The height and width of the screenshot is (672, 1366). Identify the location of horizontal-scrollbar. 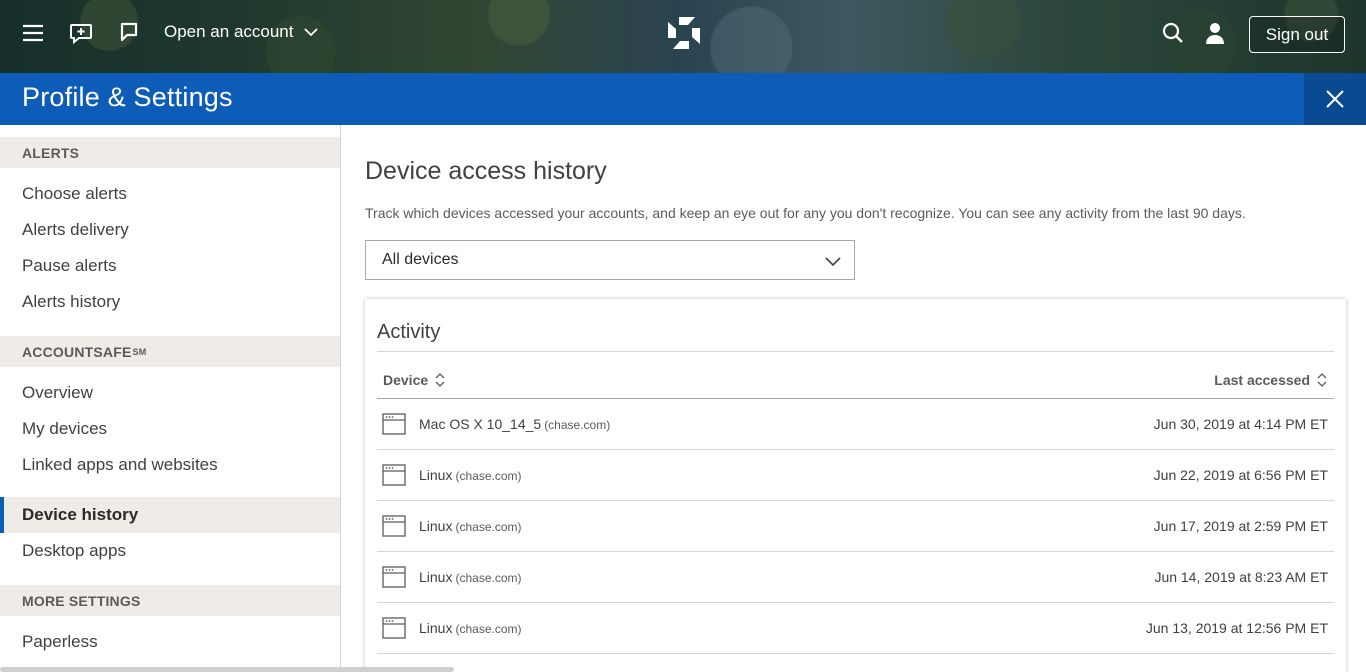
(227, 669).